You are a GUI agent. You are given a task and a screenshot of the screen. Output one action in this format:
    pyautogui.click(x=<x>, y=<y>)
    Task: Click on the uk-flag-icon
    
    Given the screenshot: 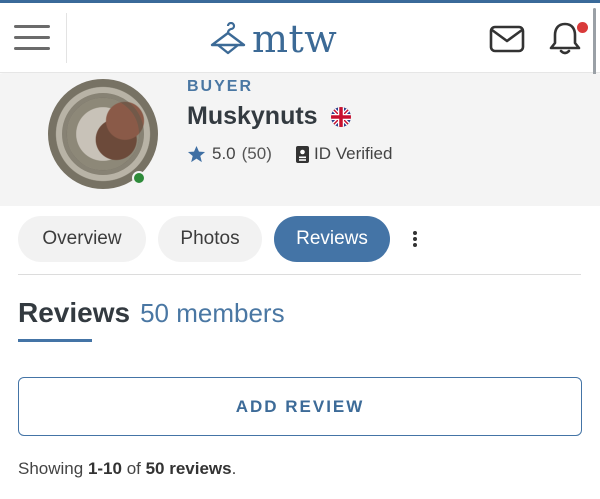 What is the action you would take?
    pyautogui.click(x=341, y=117)
    